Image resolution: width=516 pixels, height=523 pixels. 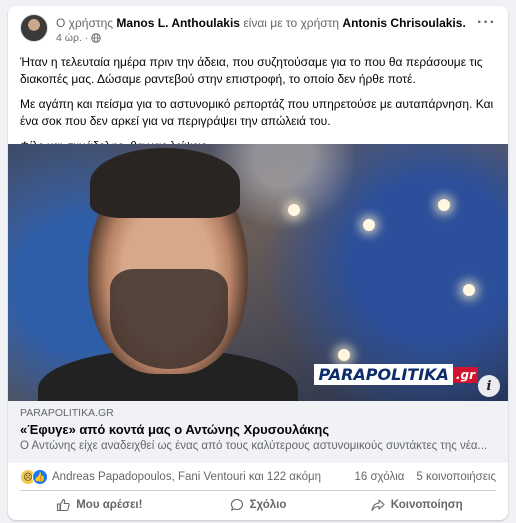 I want to click on actions-divider, so click(x=258, y=490).